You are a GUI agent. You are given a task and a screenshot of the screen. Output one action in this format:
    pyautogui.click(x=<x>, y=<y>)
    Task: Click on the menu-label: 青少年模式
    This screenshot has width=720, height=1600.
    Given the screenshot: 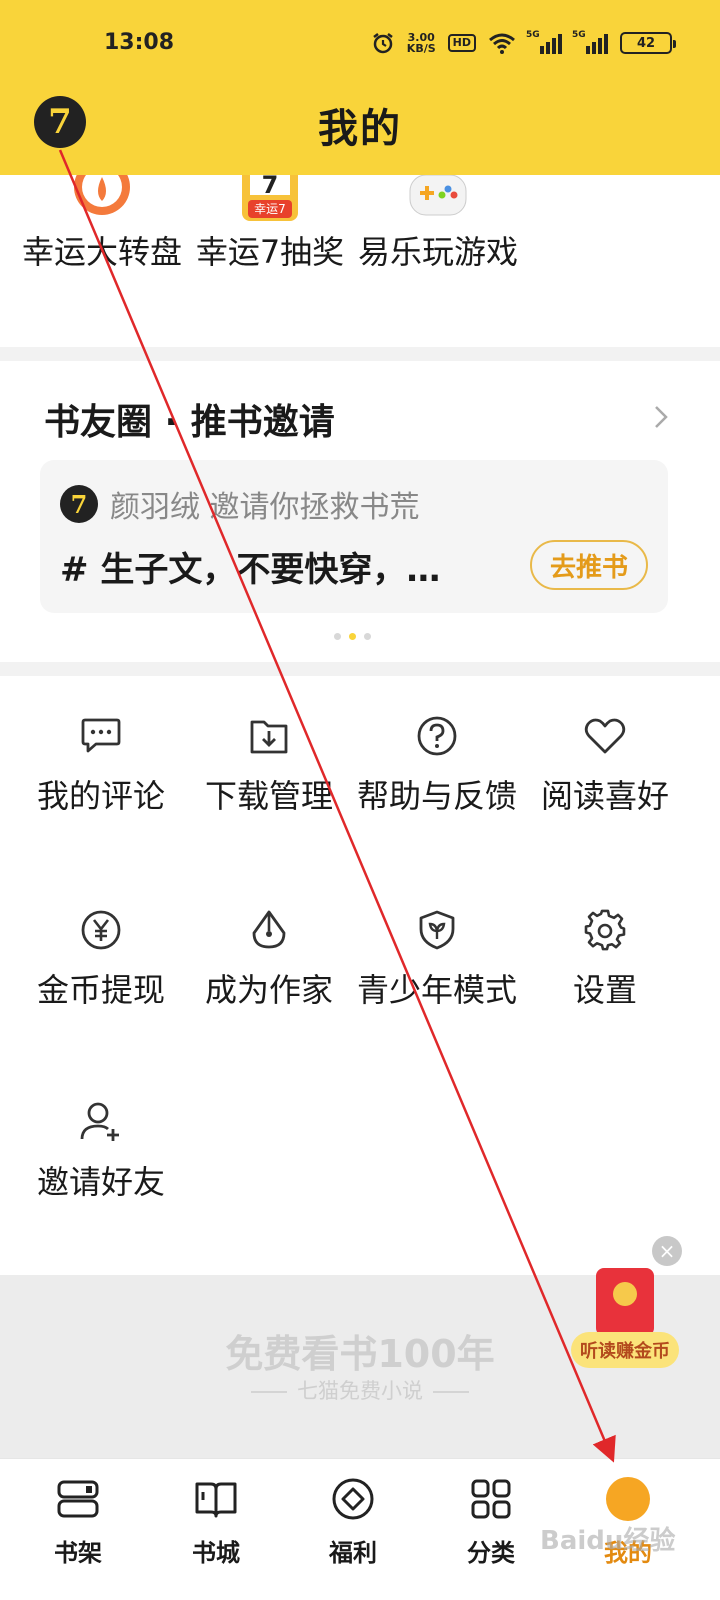 What is the action you would take?
    pyautogui.click(x=436, y=990)
    